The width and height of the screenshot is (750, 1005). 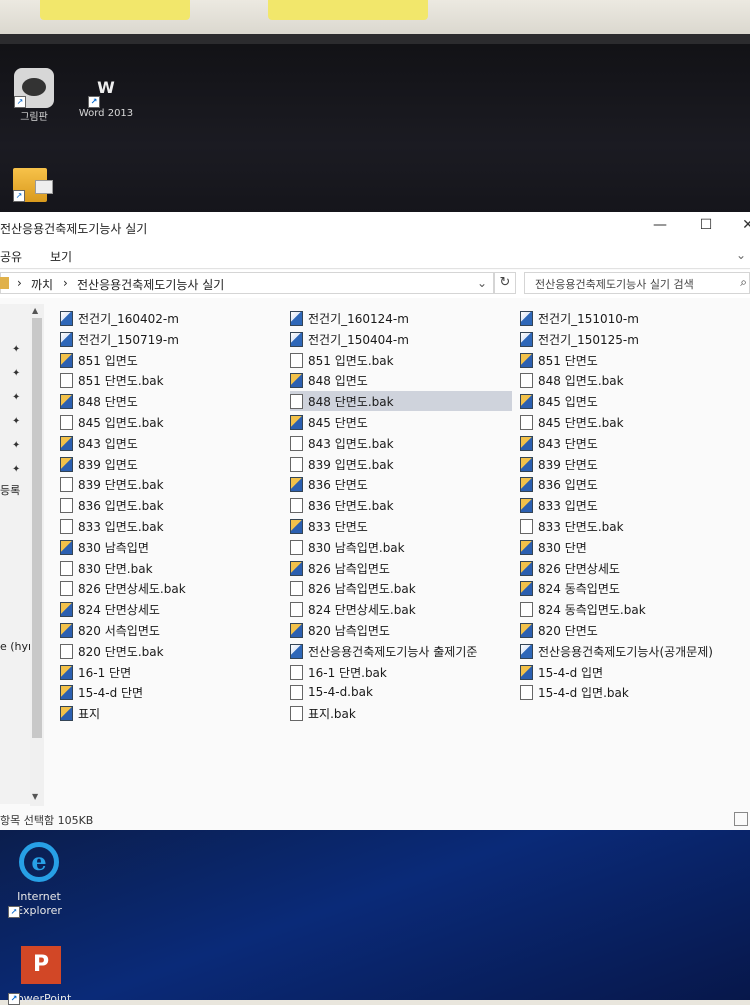 I want to click on file-item: 843 입면도, so click(x=99, y=443).